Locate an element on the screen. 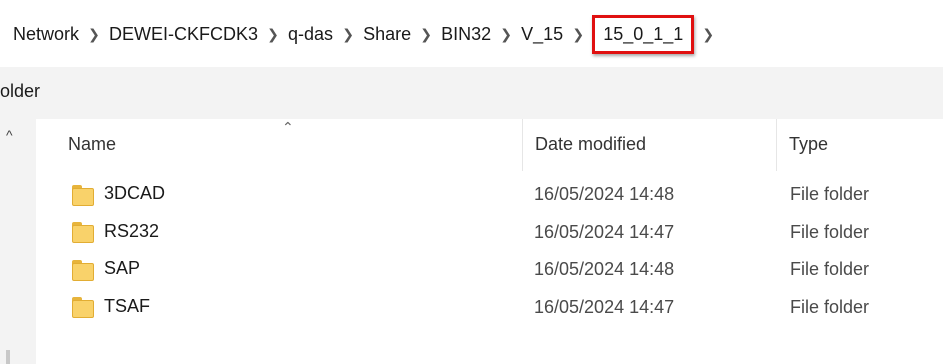 The height and width of the screenshot is (364, 943). file-name: RS232 is located at coordinates (132, 230).